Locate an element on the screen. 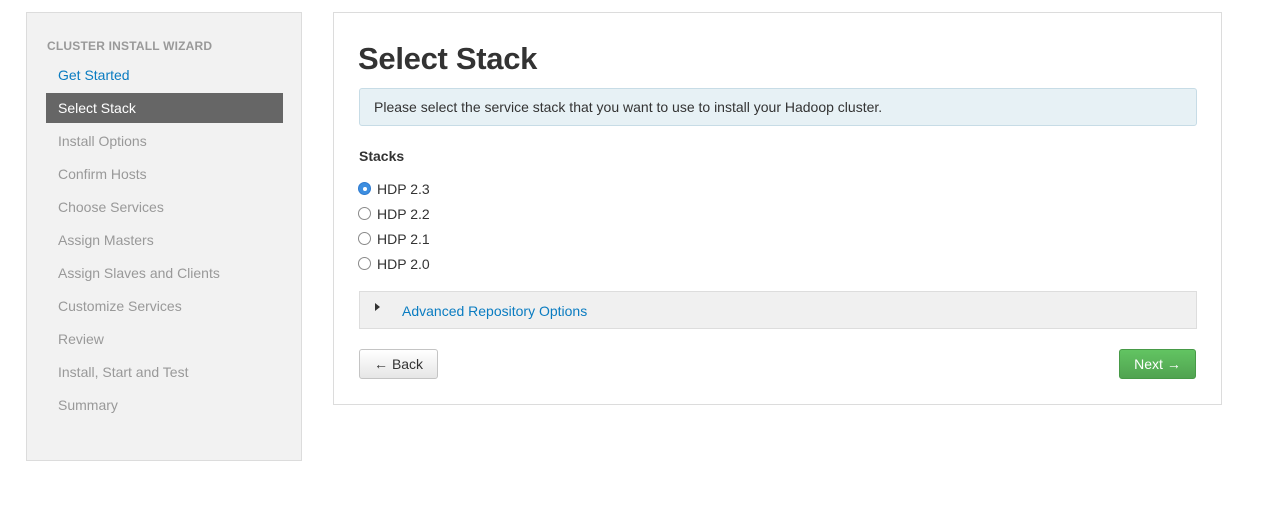 This screenshot has width=1283, height=508. stack-option-label: HDP 2.0 is located at coordinates (403, 264).